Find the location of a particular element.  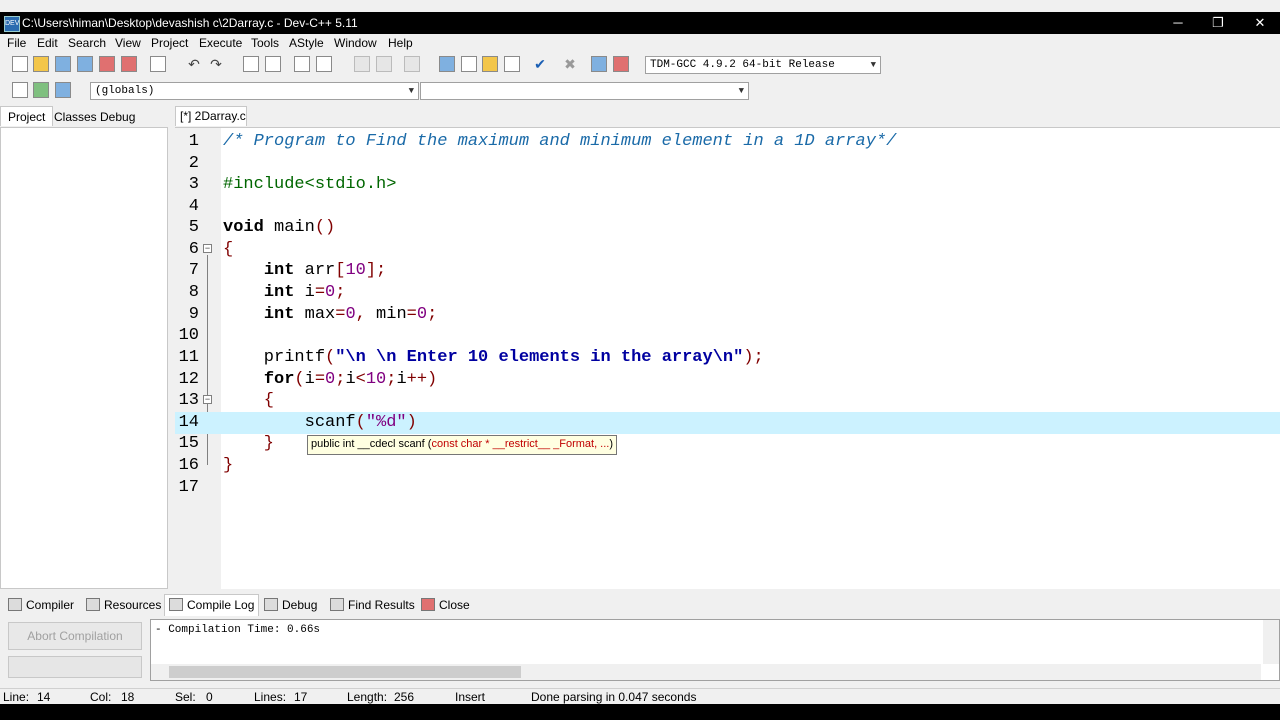

log-horizontal-scrollbar is located at coordinates (706, 672).